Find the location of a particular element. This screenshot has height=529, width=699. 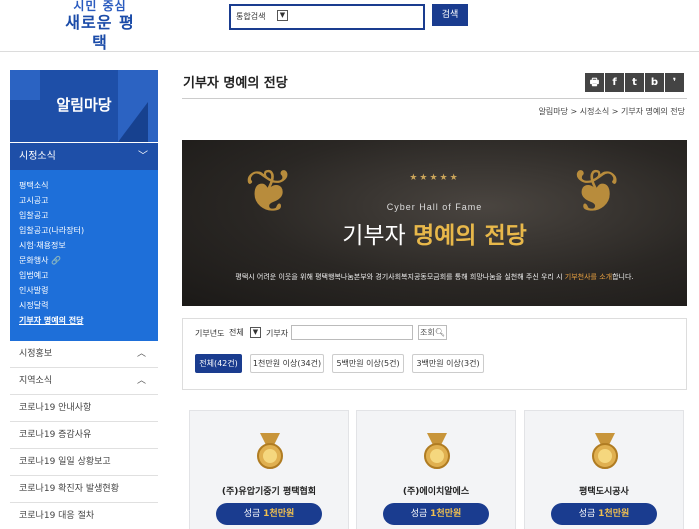

search-button: 조회🔍︎ is located at coordinates (432, 332).